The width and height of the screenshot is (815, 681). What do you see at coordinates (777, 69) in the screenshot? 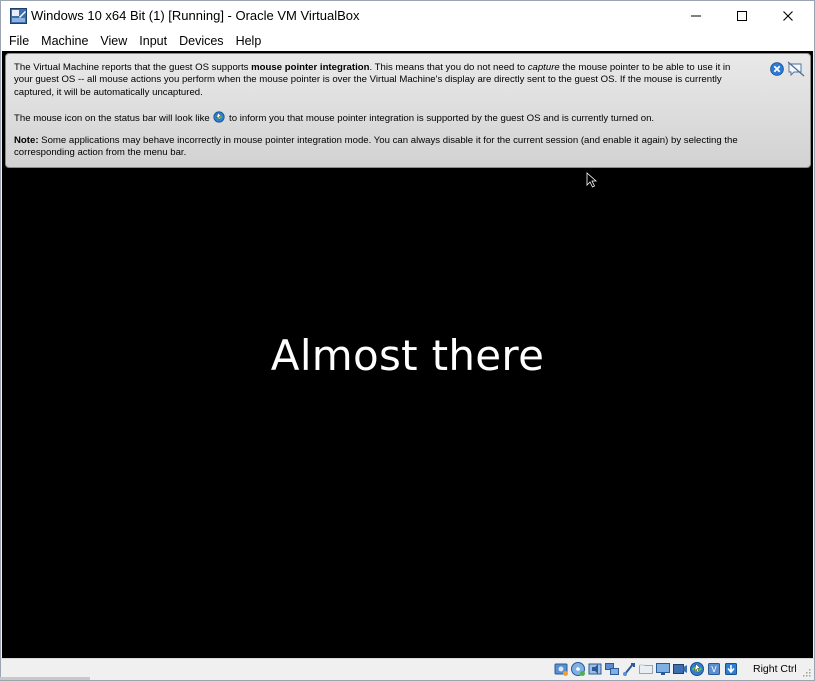
I see `notice-close-icon` at bounding box center [777, 69].